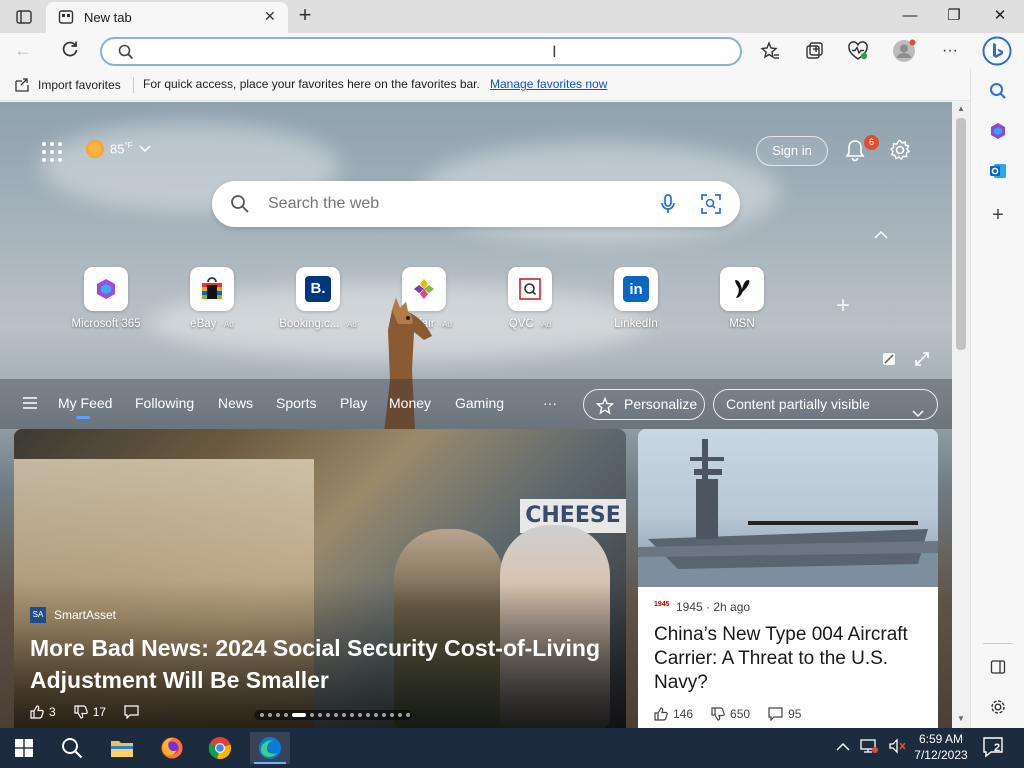 Image resolution: width=1024 pixels, height=768 pixels. I want to click on quick-link-microsoft-365: Microsoft 365, so click(106, 298).